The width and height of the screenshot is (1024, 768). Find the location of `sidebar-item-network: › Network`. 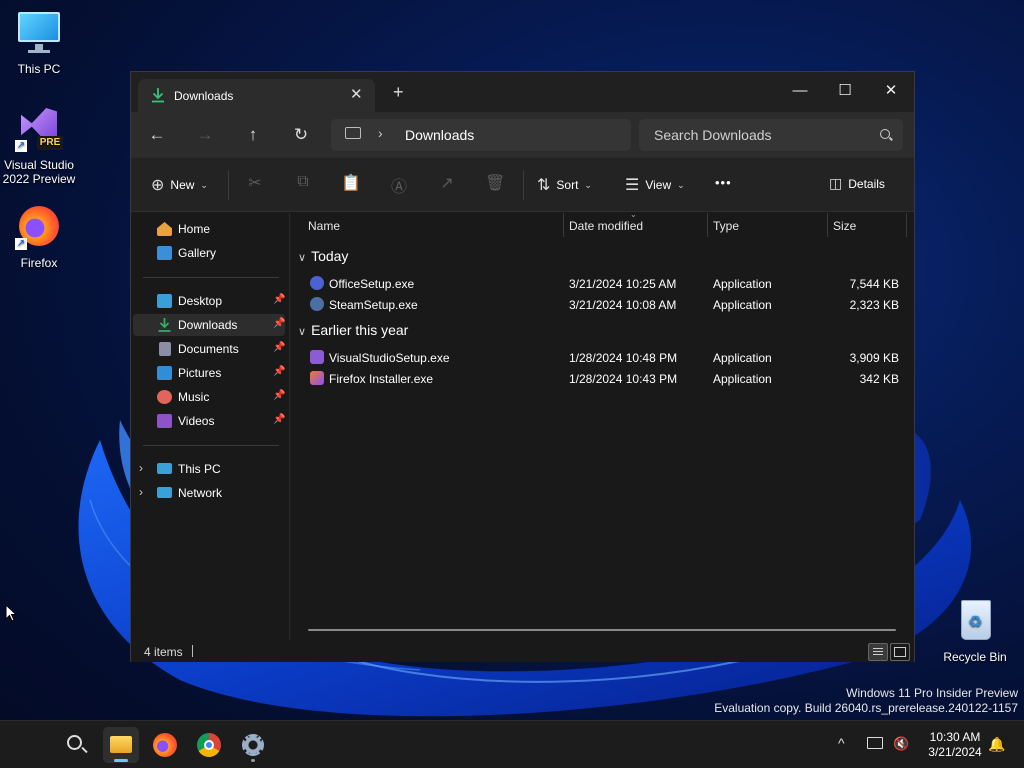

sidebar-item-network: › Network is located at coordinates (209, 493).